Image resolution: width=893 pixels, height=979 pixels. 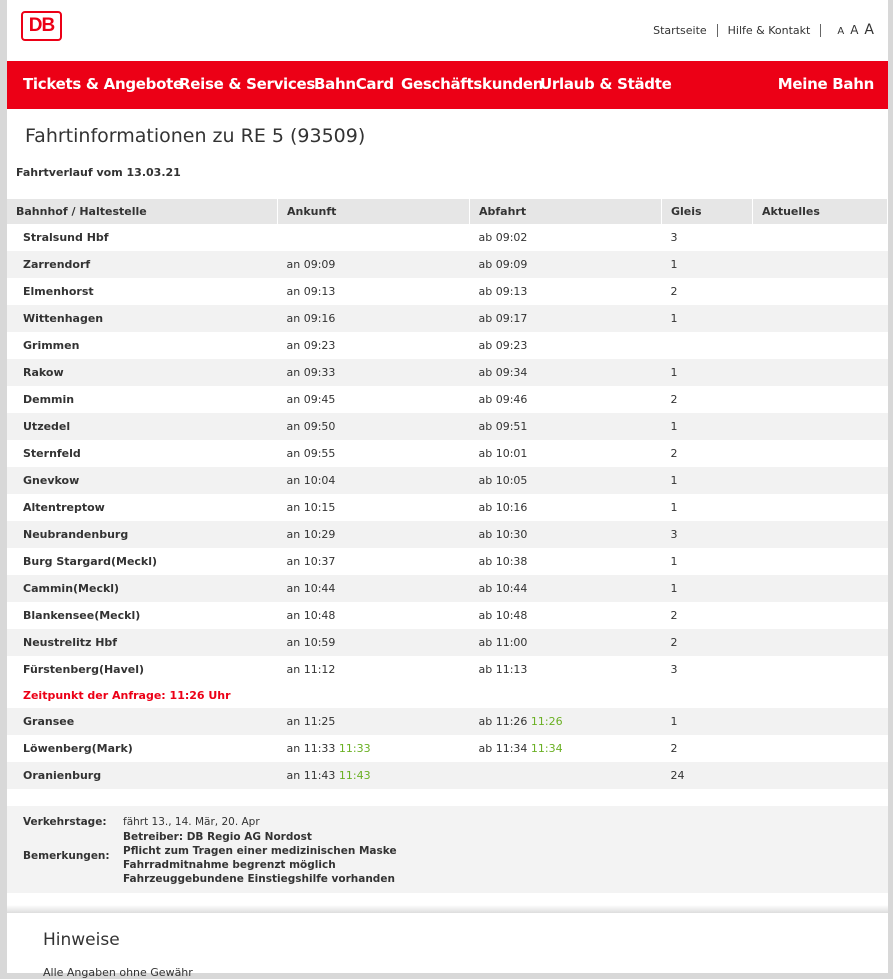 What do you see at coordinates (78, 748) in the screenshot?
I see `station-name: Löwenberg(Mark)` at bounding box center [78, 748].